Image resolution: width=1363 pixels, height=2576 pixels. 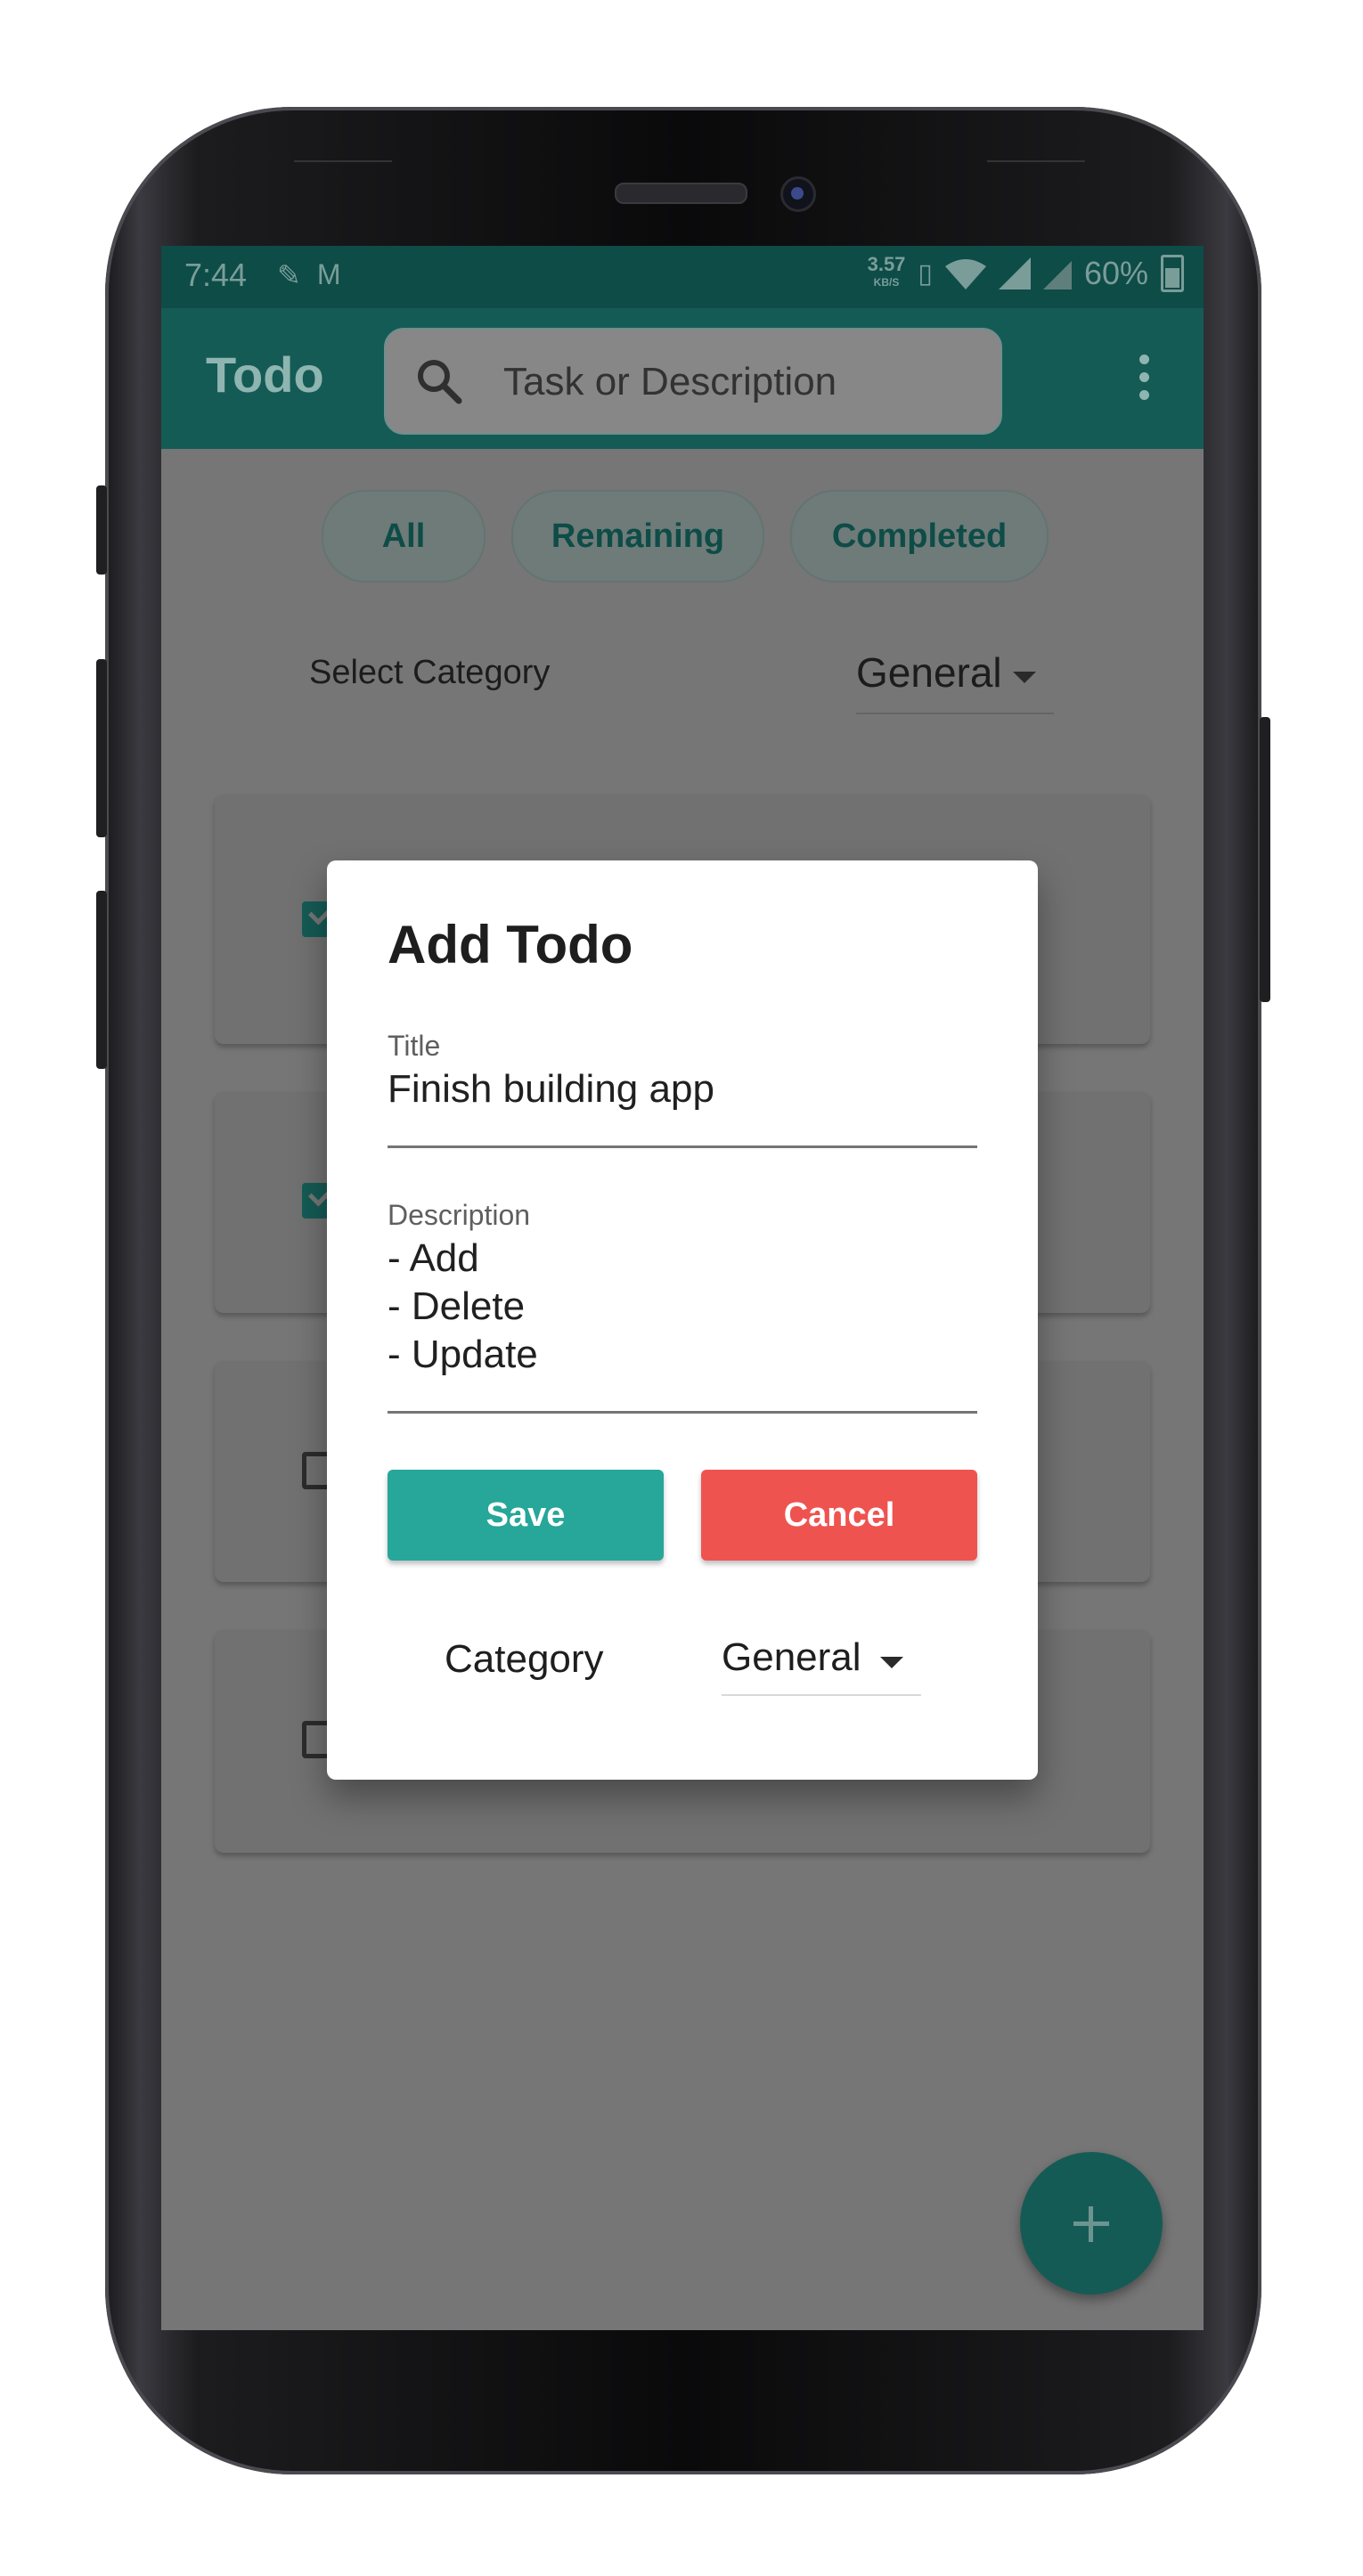 I want to click on filter-chip-completed: Completed, so click(x=919, y=537).